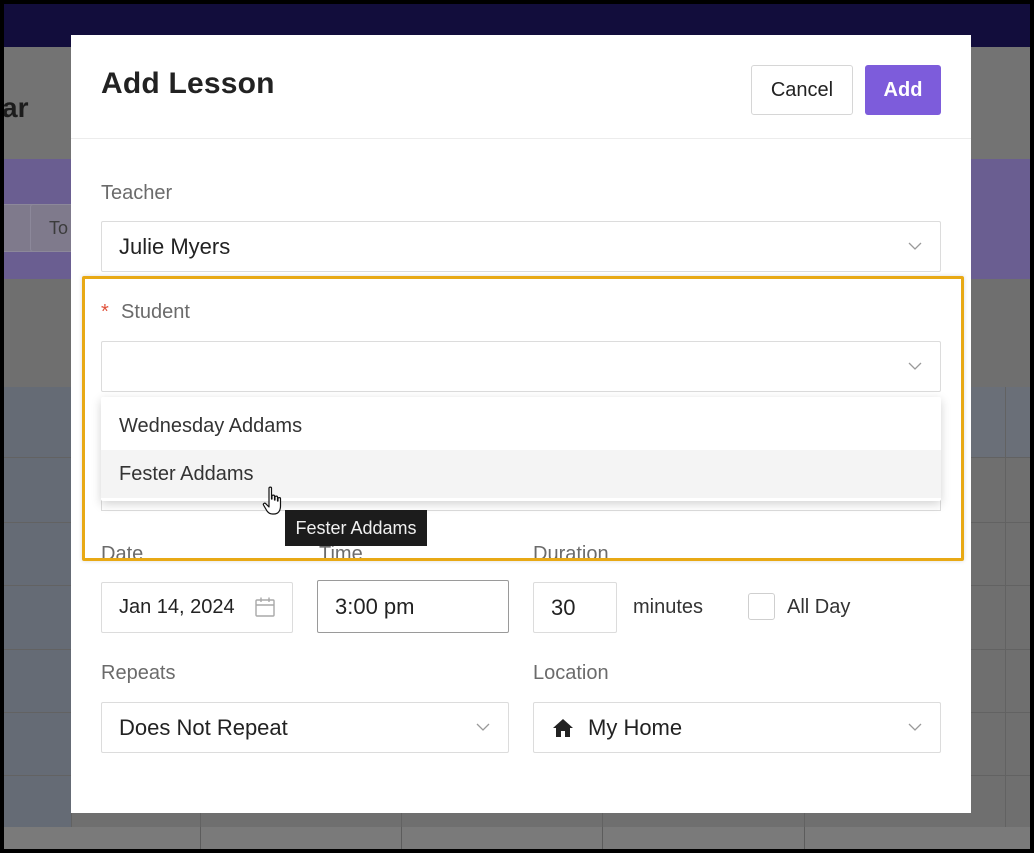 The width and height of the screenshot is (1034, 853). Describe the element at coordinates (341, 554) in the screenshot. I see `time-label: Time` at that location.